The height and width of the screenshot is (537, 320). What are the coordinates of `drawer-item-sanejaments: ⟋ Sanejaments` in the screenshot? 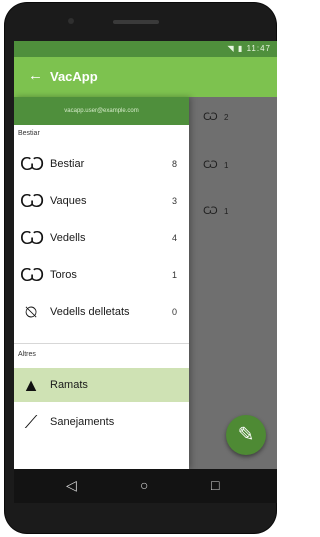 It's located at (101, 422).